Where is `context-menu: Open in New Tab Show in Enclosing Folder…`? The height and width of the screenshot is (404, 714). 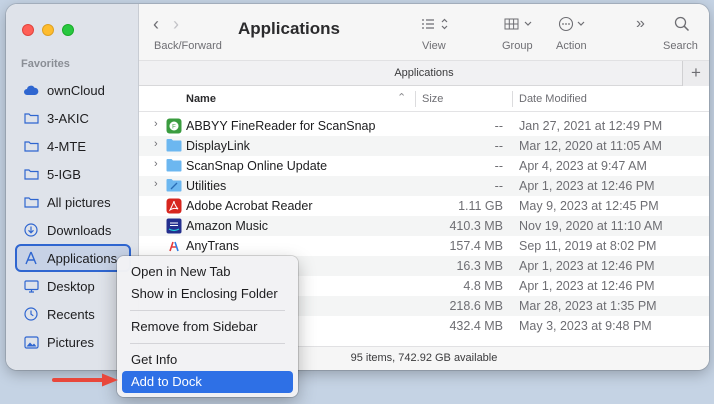 context-menu: Open in New Tab Show in Enclosing Folder… is located at coordinates (207, 326).